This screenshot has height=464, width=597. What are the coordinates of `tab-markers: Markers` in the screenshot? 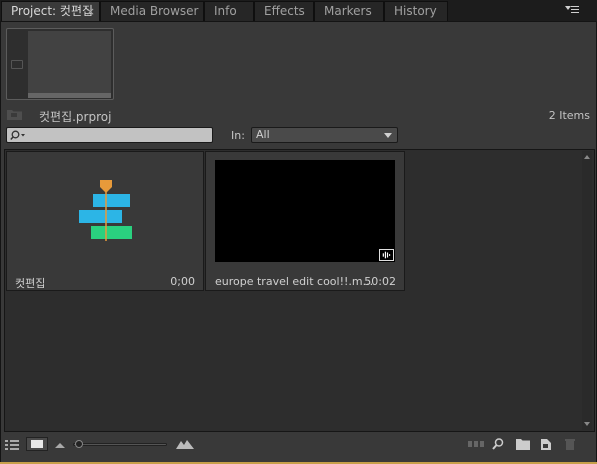 It's located at (349, 11).